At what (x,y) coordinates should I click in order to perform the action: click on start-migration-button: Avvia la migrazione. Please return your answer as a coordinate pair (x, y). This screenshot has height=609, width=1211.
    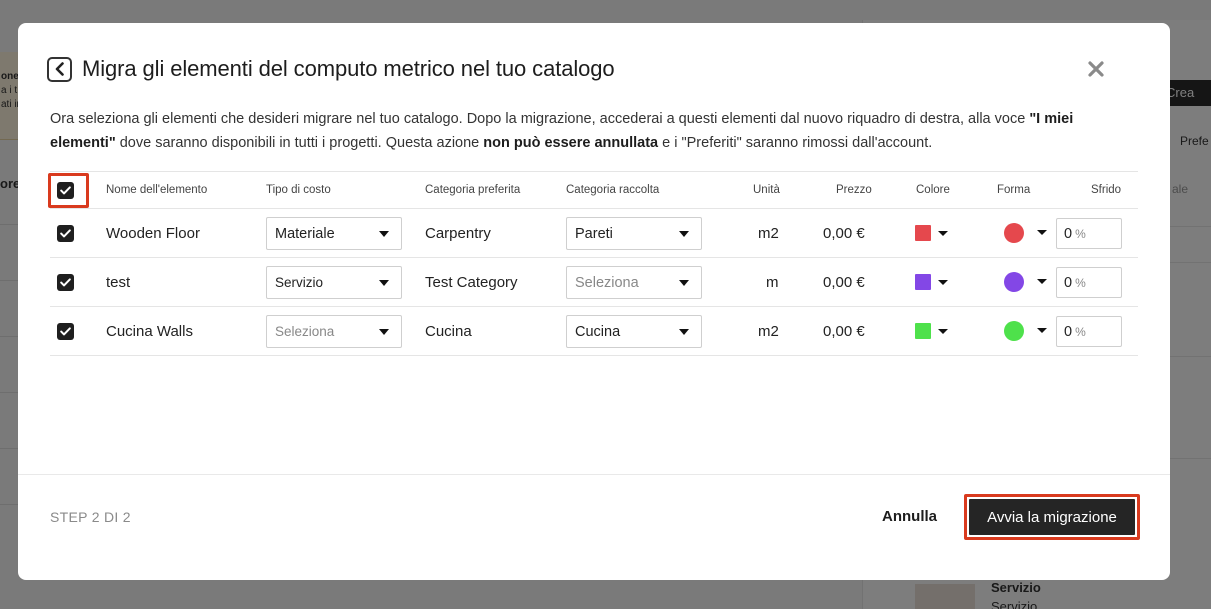
    Looking at the image, I should click on (1052, 517).